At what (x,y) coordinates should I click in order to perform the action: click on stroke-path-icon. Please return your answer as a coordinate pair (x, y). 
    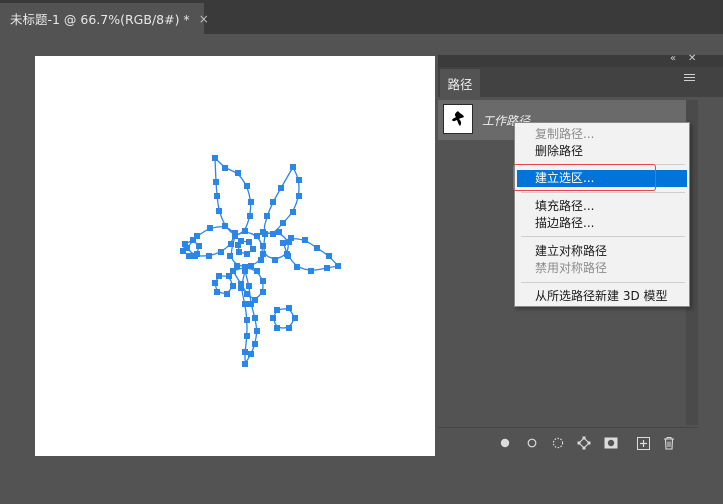
    Looking at the image, I should click on (532, 443).